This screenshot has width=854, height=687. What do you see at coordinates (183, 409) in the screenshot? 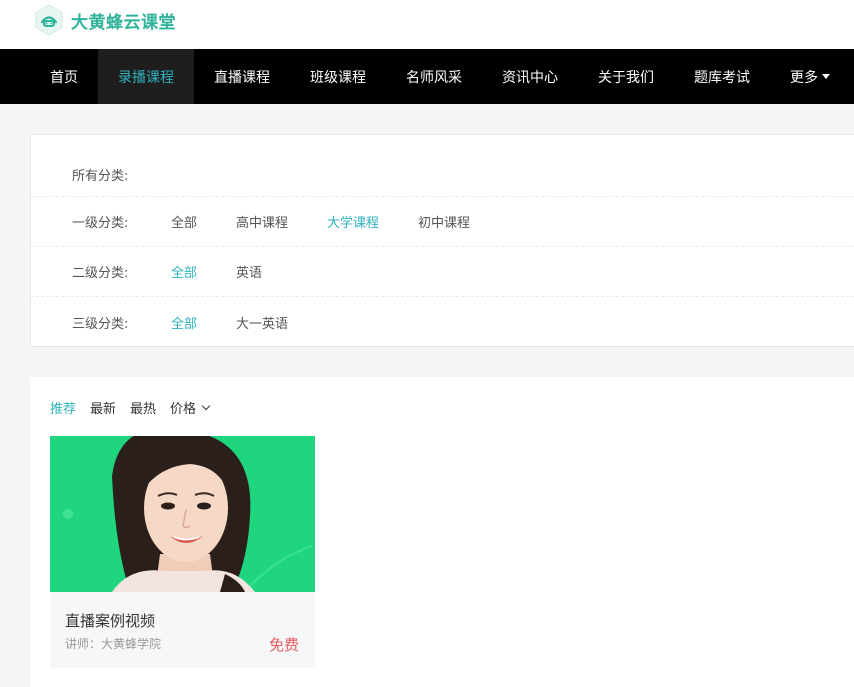
I see `sort-price-label: 价格` at bounding box center [183, 409].